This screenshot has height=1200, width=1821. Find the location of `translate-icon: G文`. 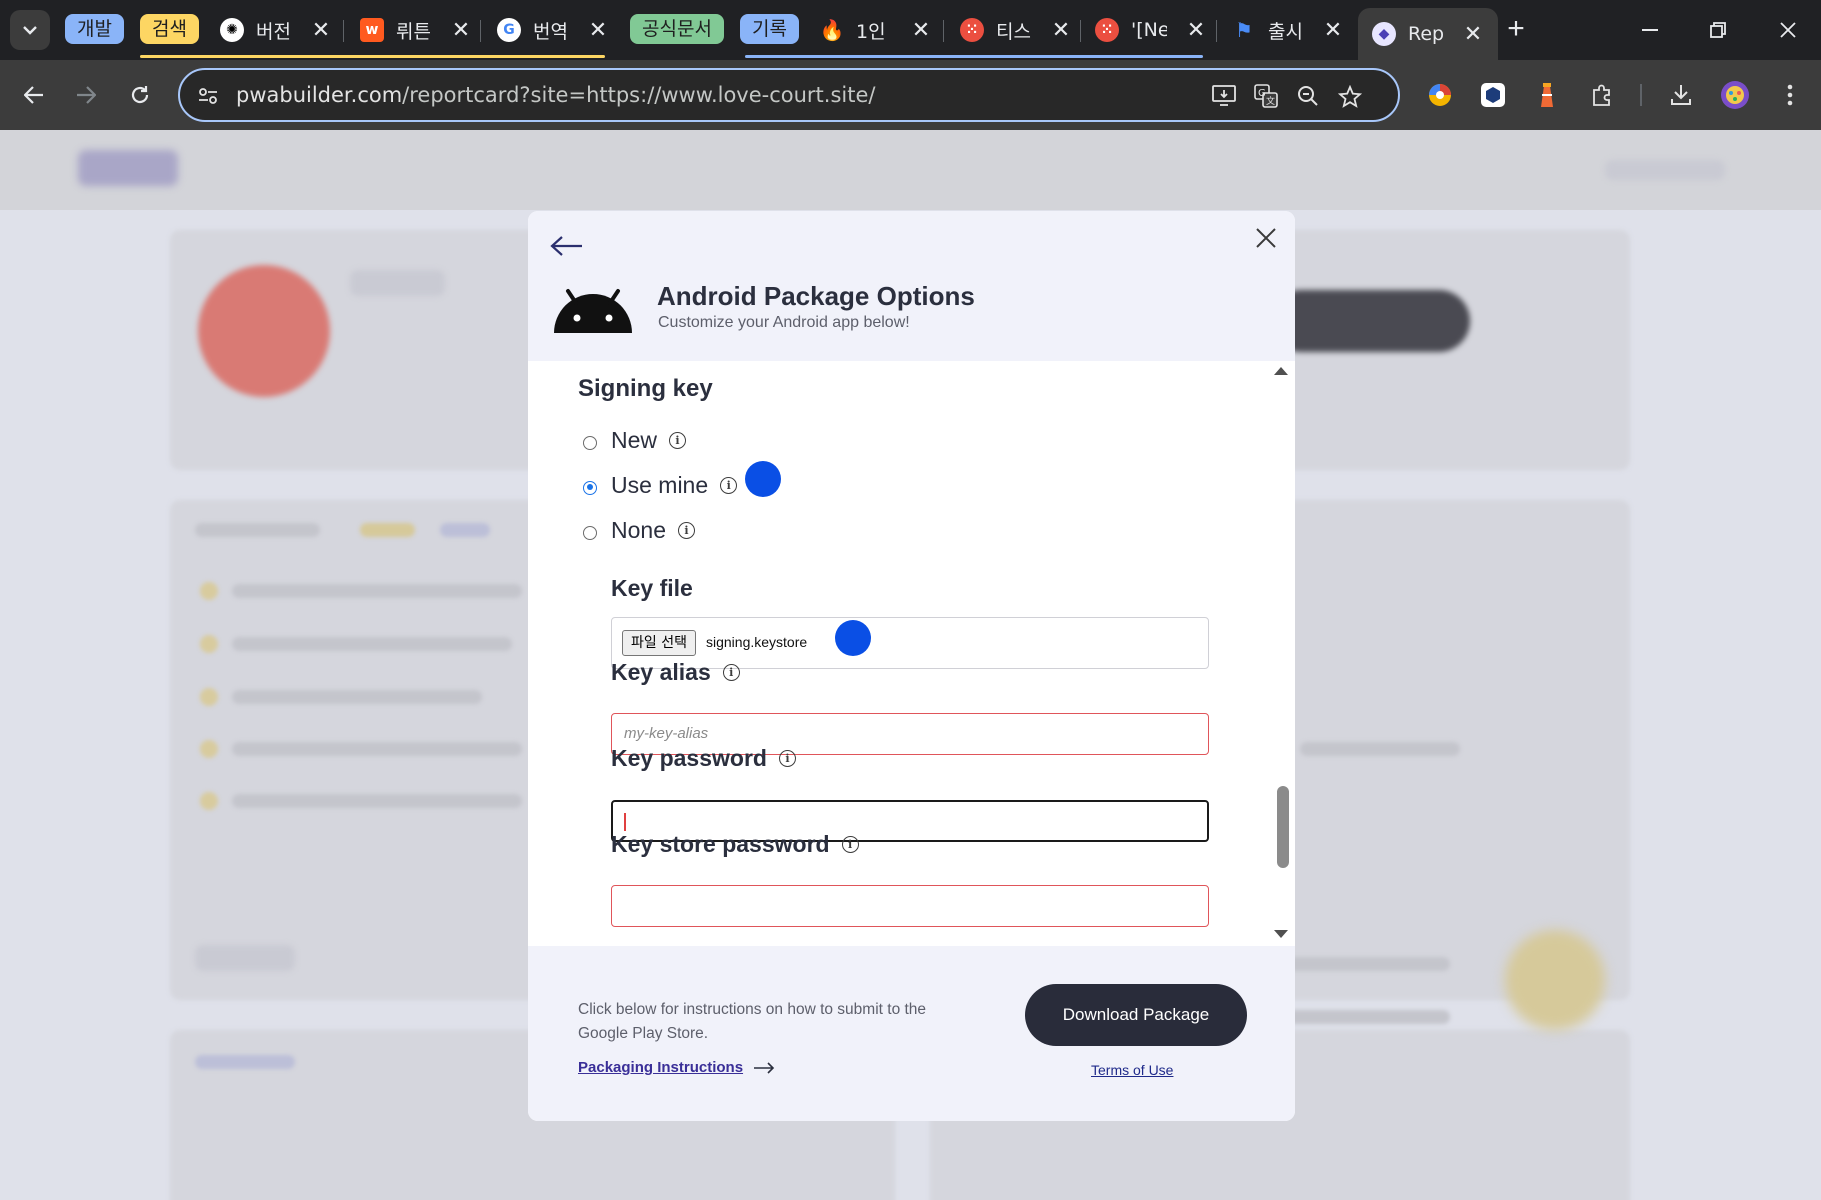

translate-icon: G文 is located at coordinates (1266, 96).